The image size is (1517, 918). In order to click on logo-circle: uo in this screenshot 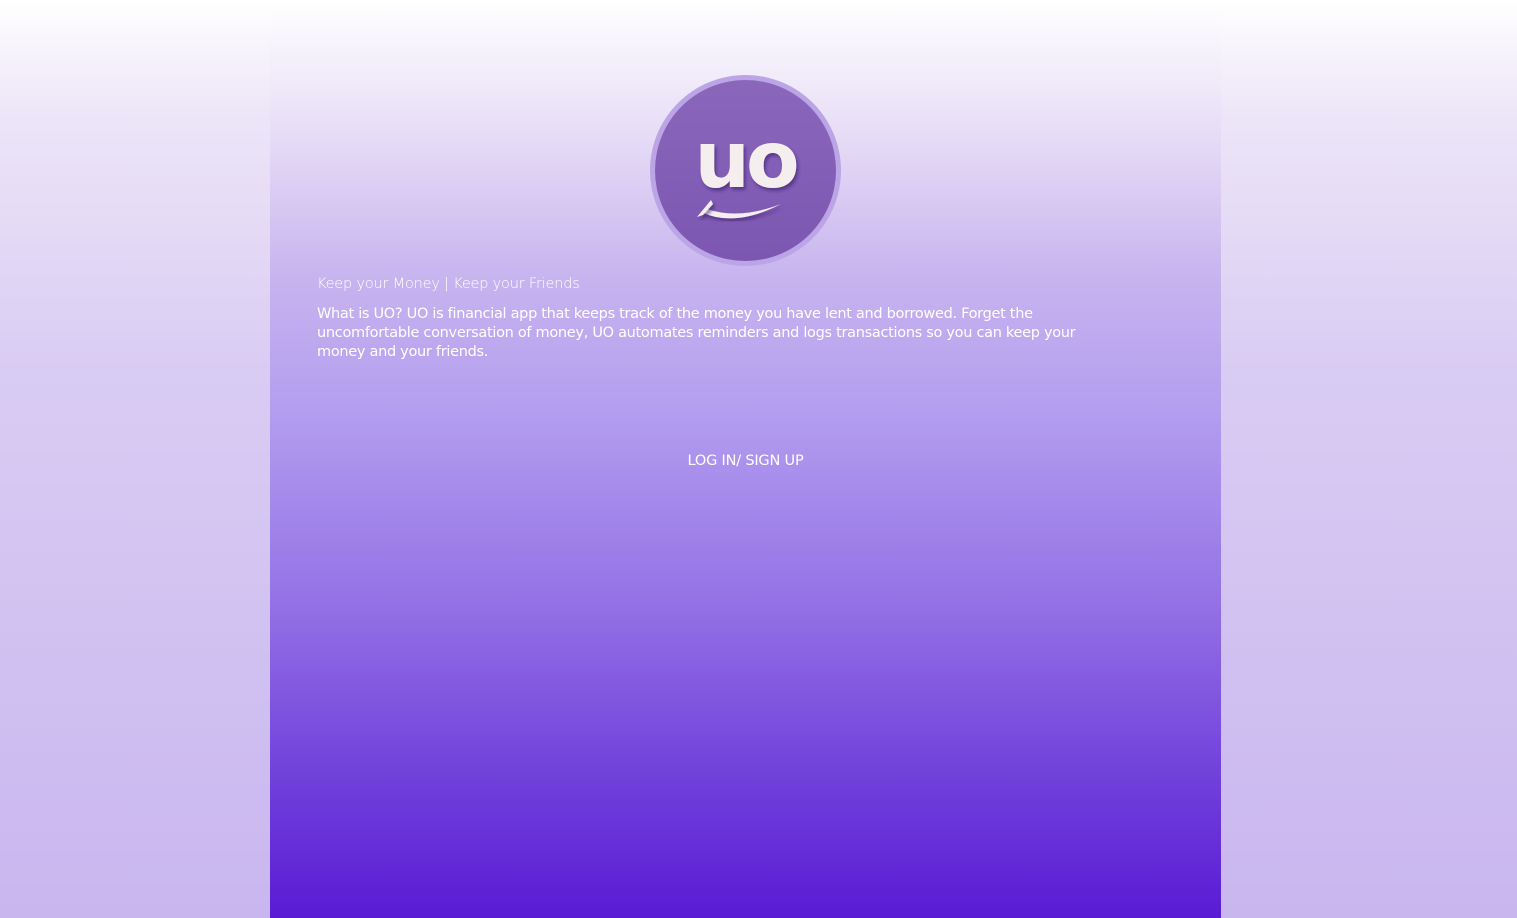, I will do `click(745, 170)`.